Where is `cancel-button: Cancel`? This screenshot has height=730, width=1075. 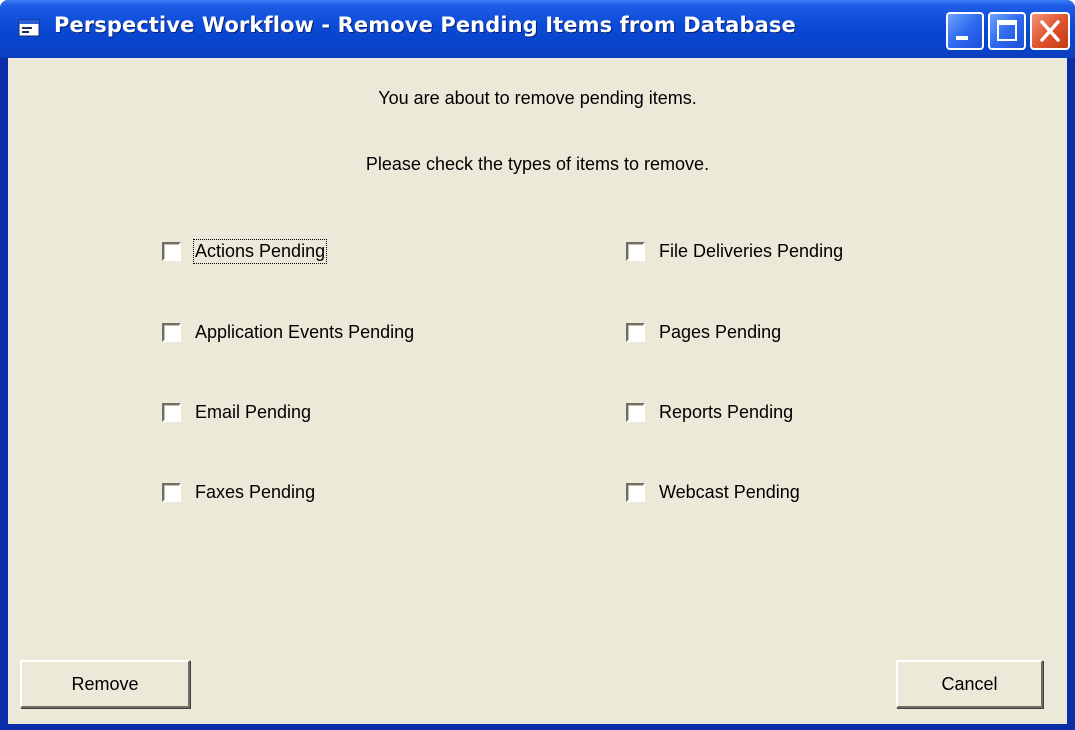
cancel-button: Cancel is located at coordinates (969, 684).